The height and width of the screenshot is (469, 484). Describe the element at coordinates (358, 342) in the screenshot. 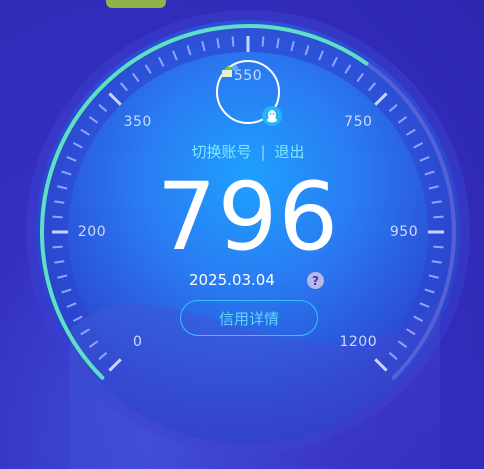

I see `gauge-tick-label: 1200` at that location.